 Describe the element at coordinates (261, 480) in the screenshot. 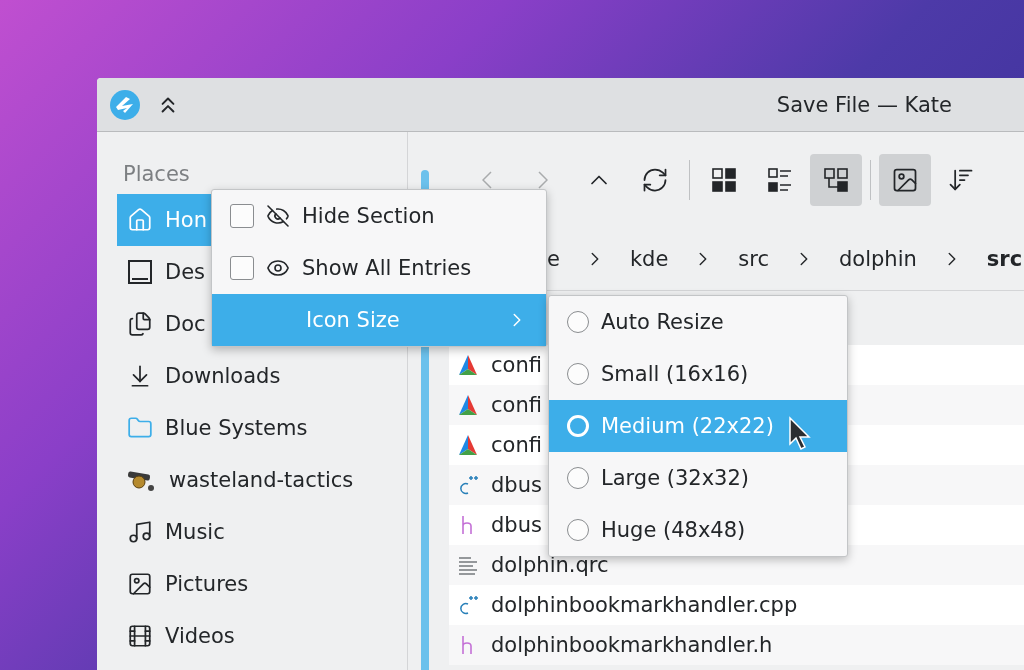

I see `place-label: wasteland-tactics` at that location.